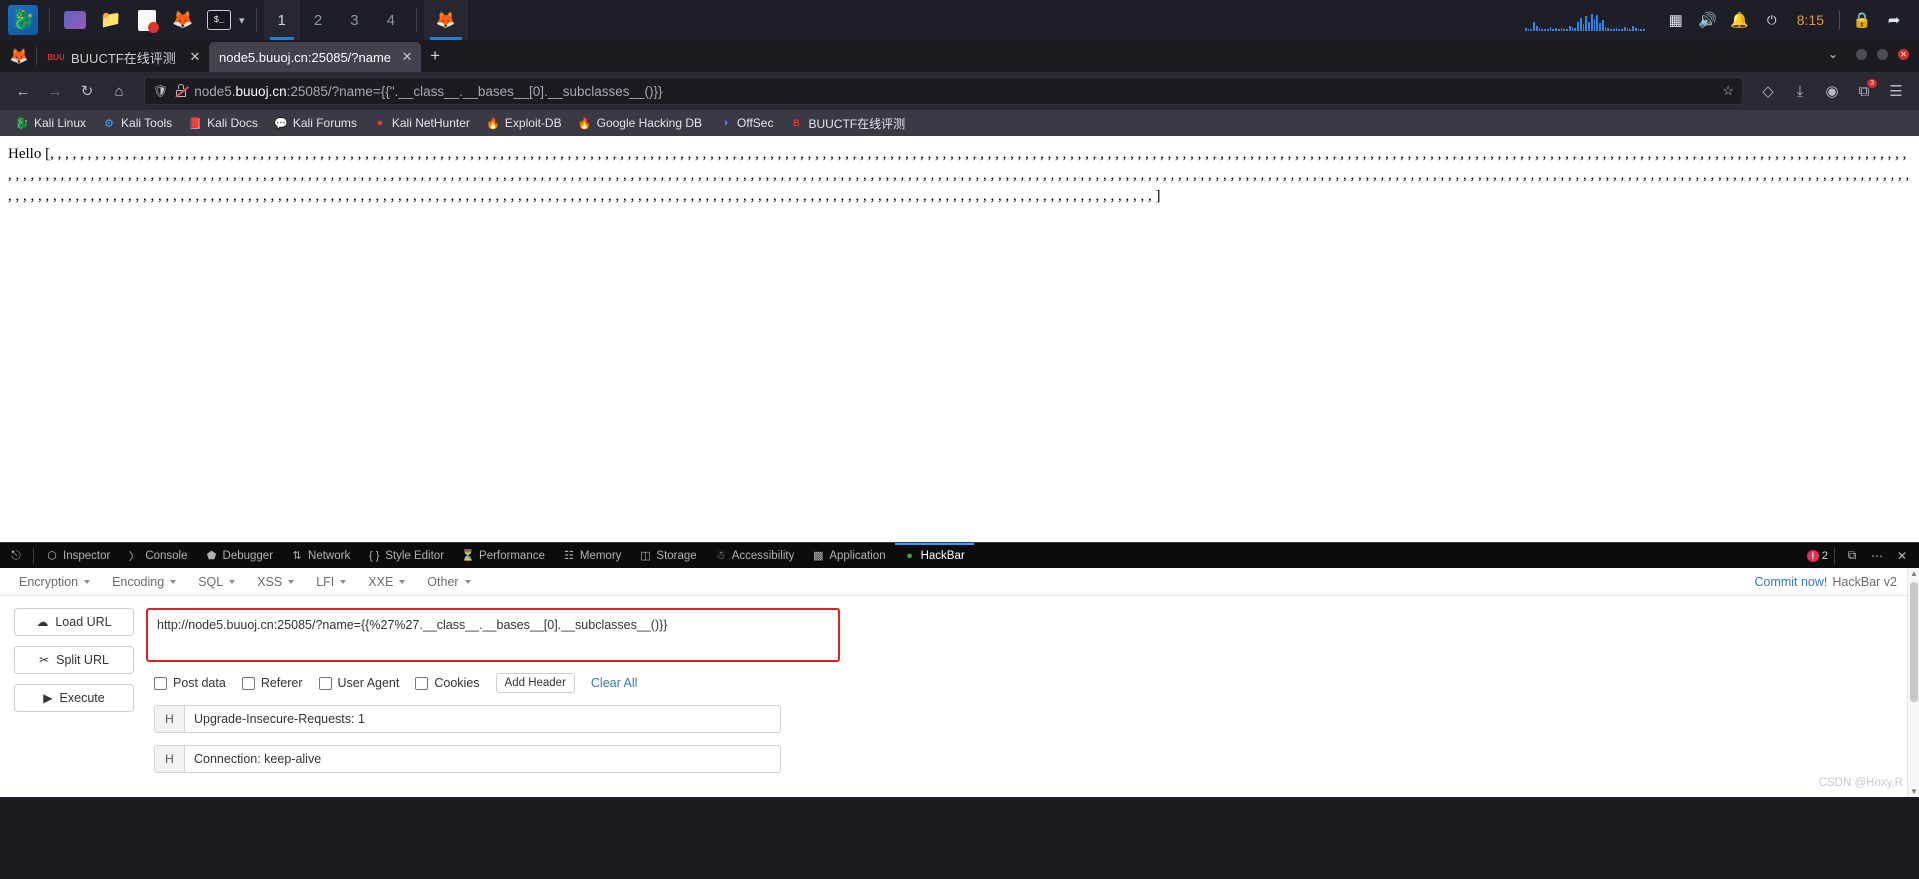 The width and height of the screenshot is (1919, 879). What do you see at coordinates (1894, 20) in the screenshot?
I see `logout-icon: ➦` at bounding box center [1894, 20].